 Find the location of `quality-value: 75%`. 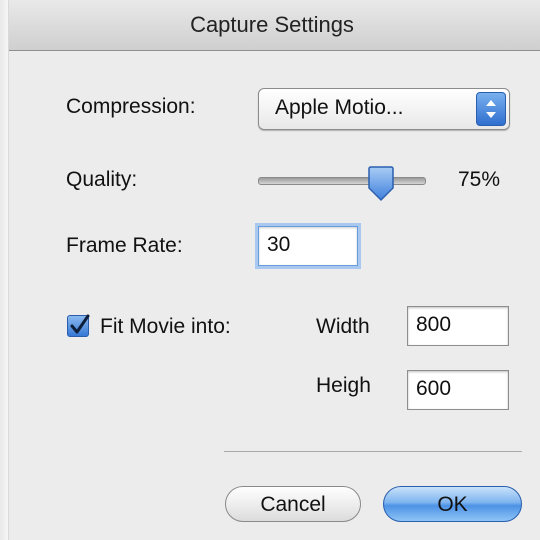

quality-value: 75% is located at coordinates (479, 179).